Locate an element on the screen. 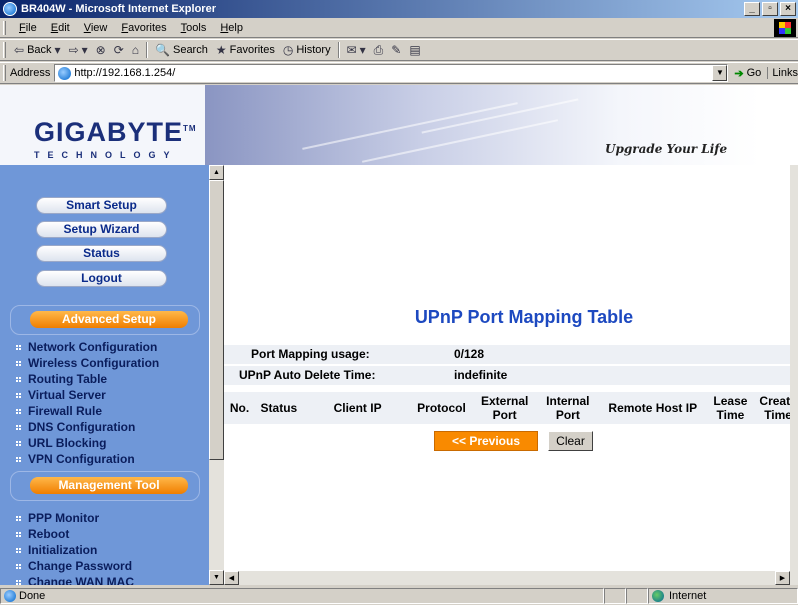  home-icon: ⌂ is located at coordinates (135, 50).